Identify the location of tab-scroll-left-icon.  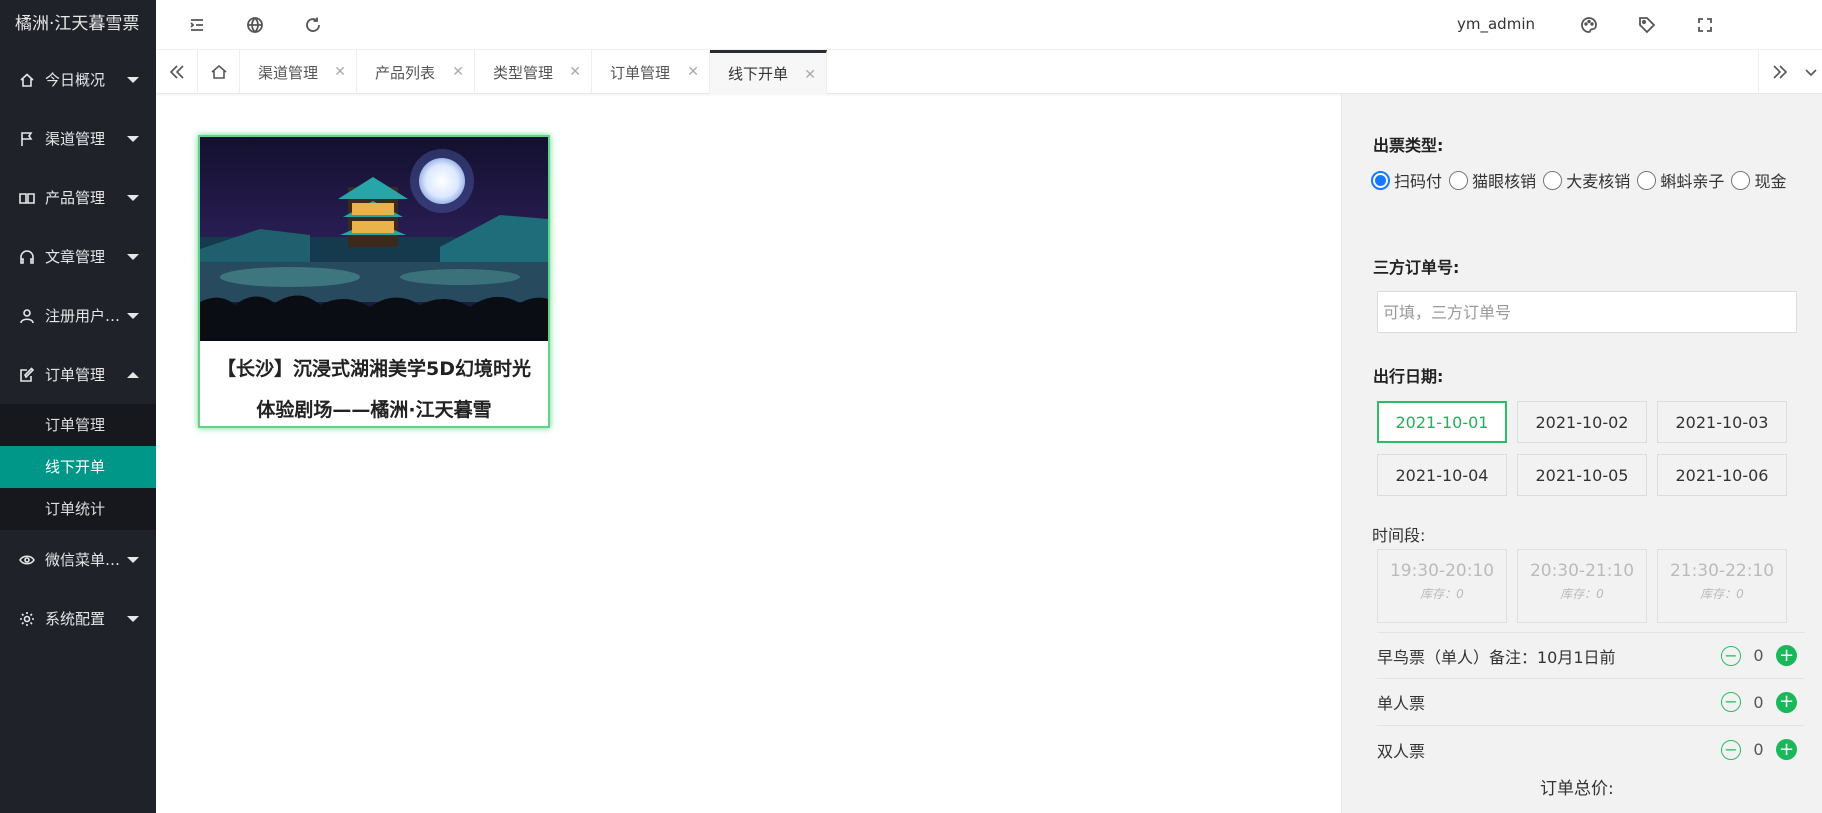
(177, 72).